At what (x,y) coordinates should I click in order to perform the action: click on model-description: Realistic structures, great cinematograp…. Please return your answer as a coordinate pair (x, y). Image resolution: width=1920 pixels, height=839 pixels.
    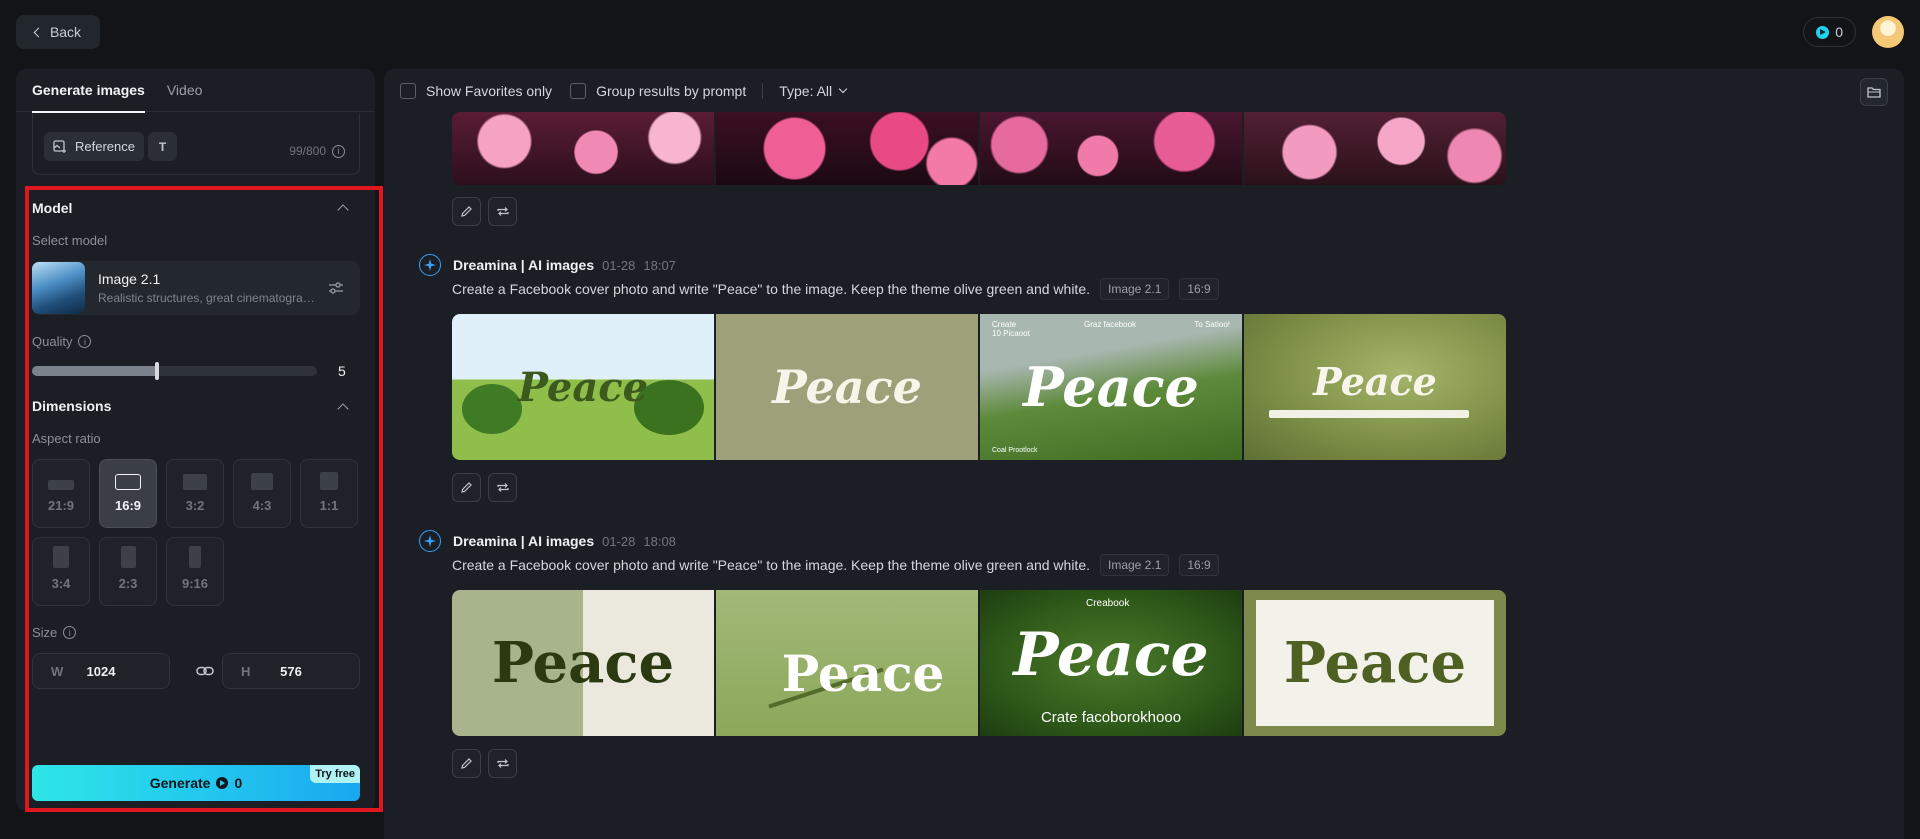
    Looking at the image, I should click on (209, 298).